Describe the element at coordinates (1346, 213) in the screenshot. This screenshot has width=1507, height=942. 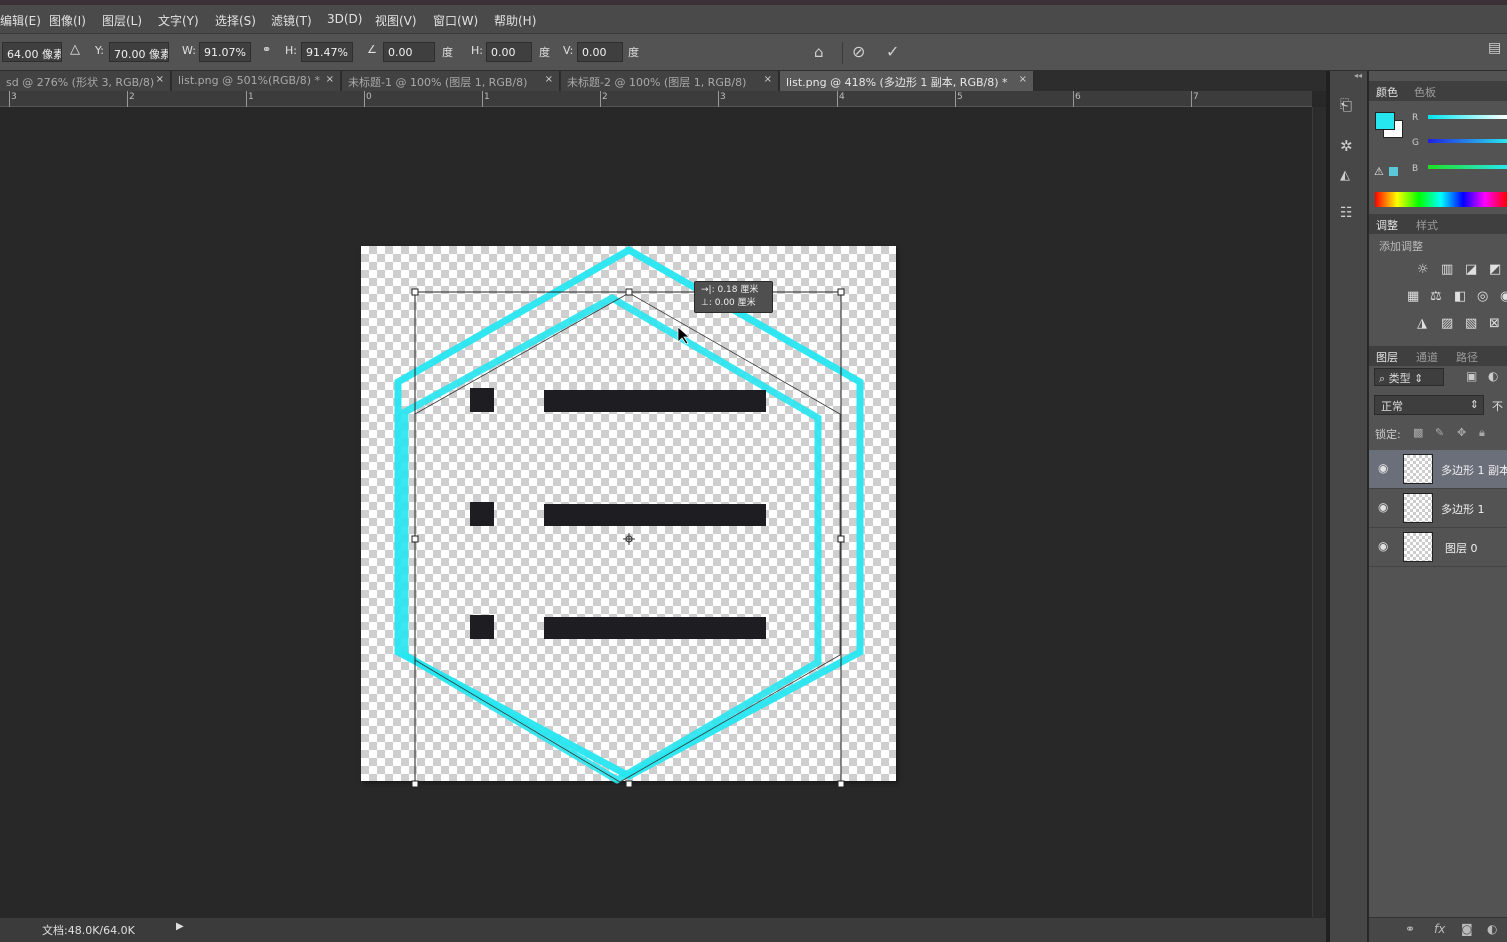
I see `properties-icon: ☷` at that location.